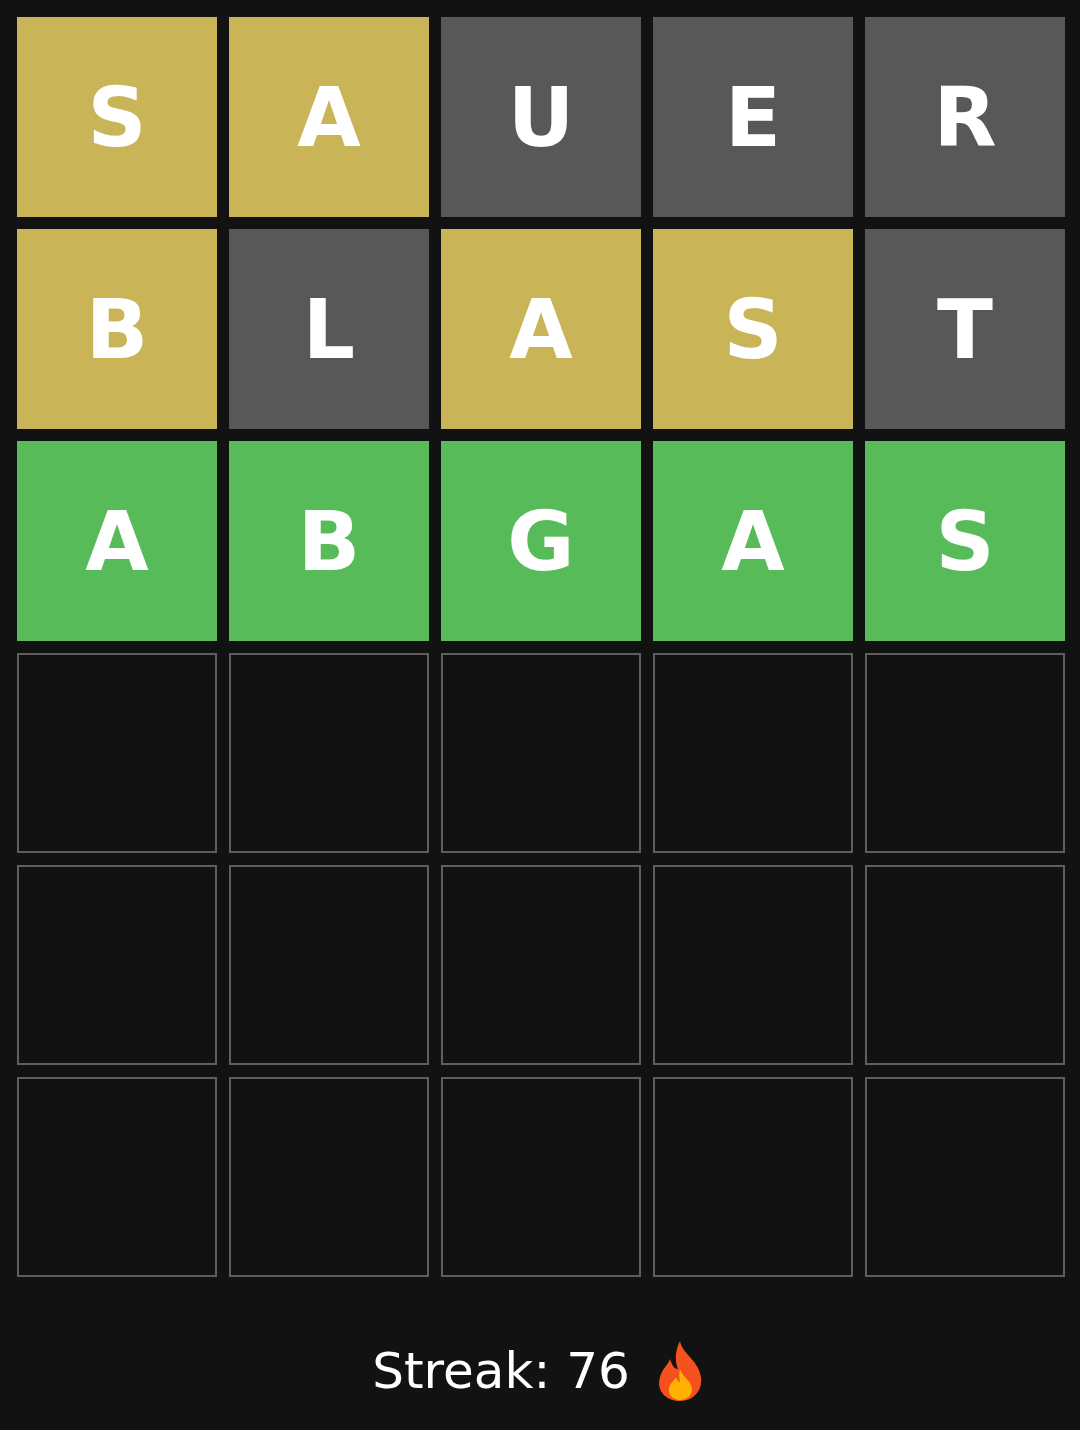  What do you see at coordinates (329, 329) in the screenshot?
I see `letter-tile: L` at bounding box center [329, 329].